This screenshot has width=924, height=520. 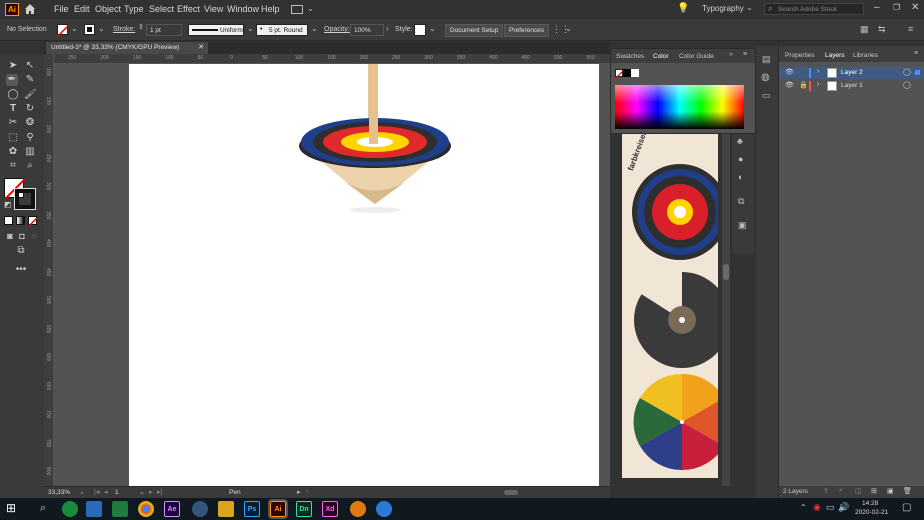 I want to click on tab-color: Color, so click(x=661, y=56).